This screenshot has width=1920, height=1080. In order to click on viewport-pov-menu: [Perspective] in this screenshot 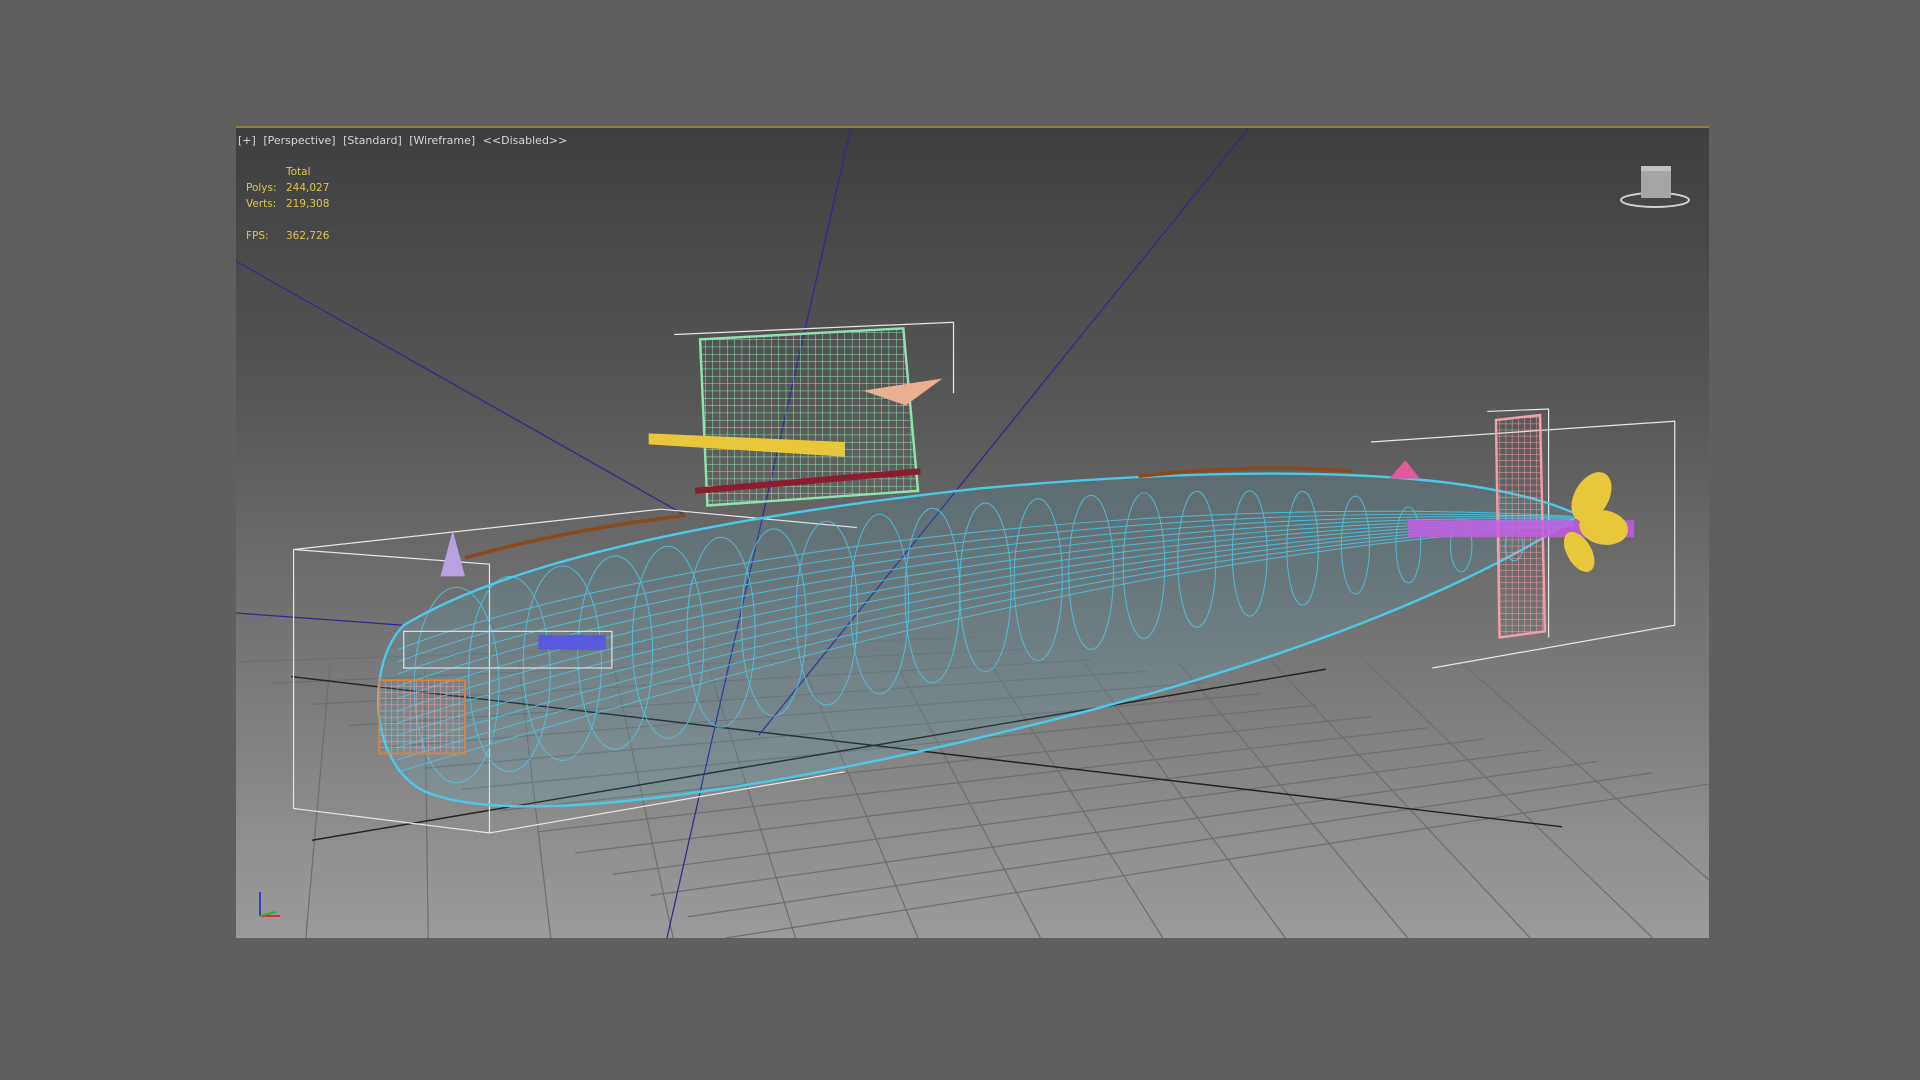, I will do `click(299, 140)`.